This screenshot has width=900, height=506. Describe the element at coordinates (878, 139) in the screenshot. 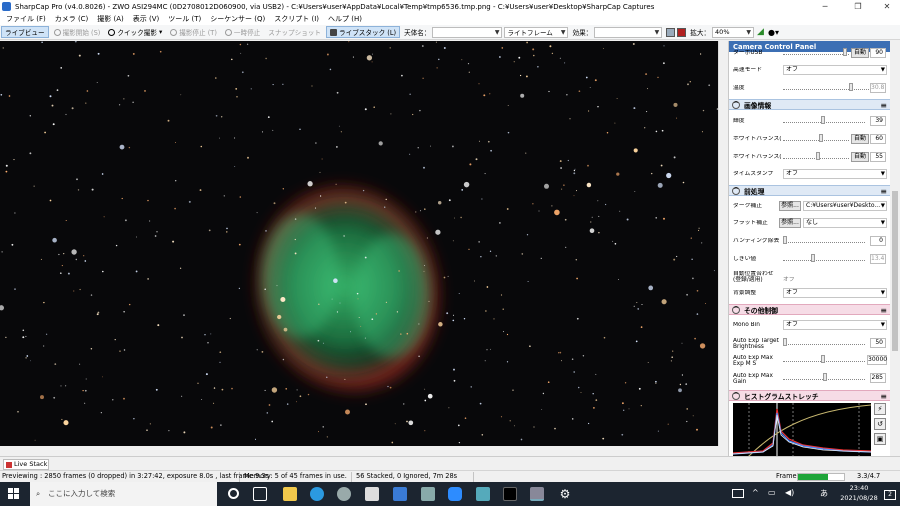

I see `wb-red-value: 60` at that location.